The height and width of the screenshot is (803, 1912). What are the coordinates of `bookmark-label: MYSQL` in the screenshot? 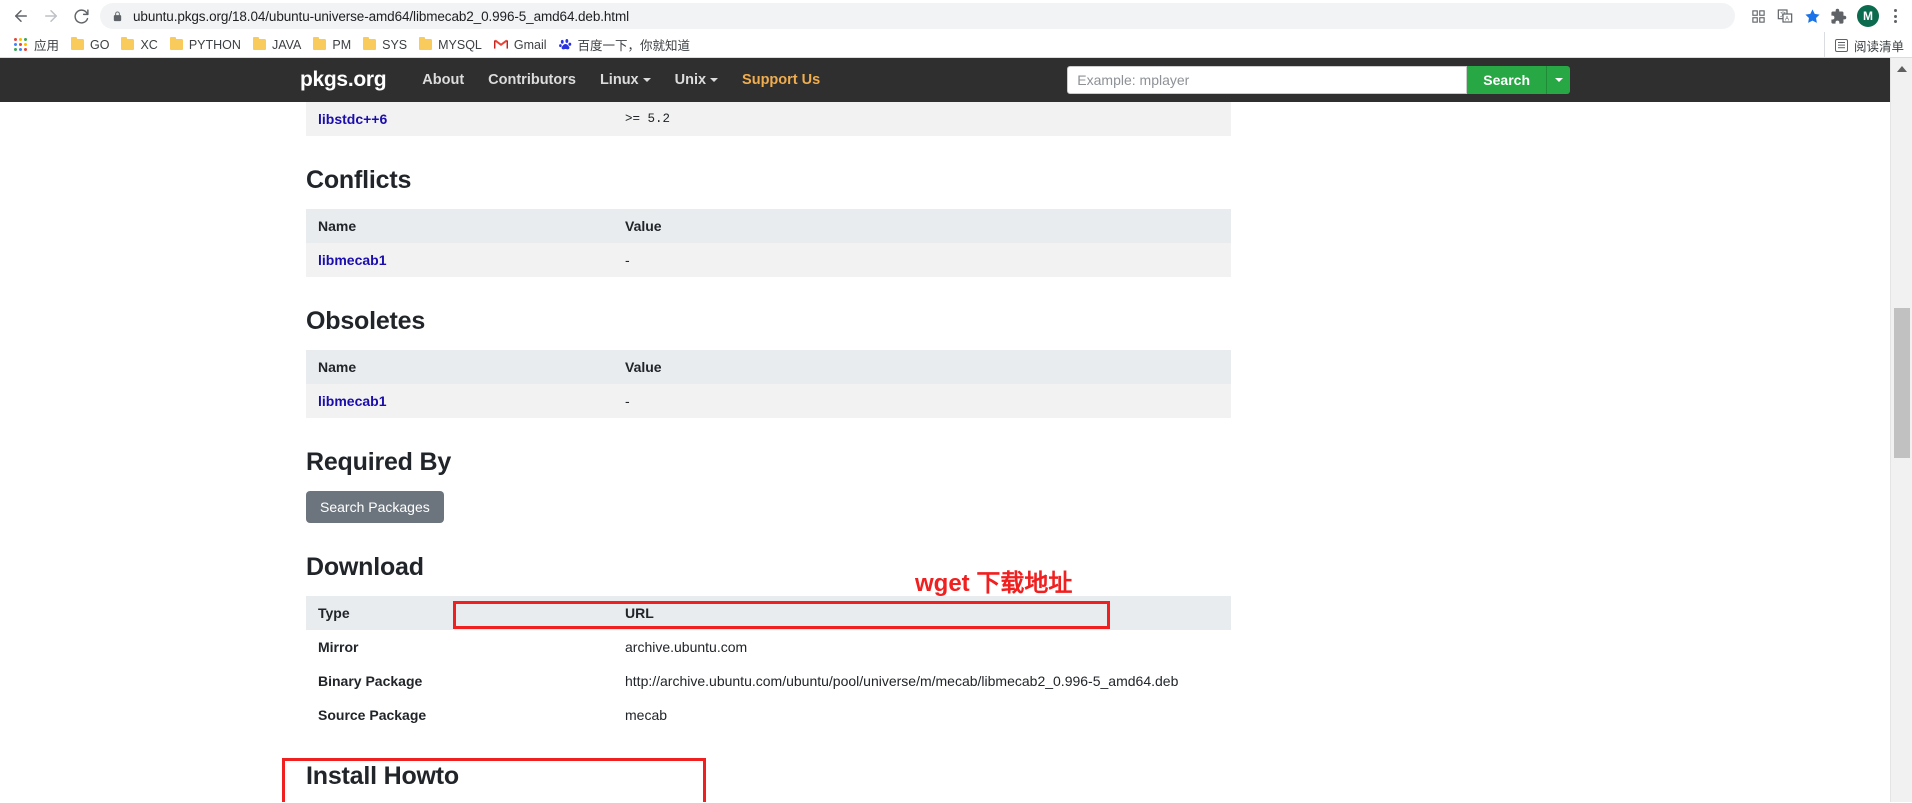 It's located at (460, 44).